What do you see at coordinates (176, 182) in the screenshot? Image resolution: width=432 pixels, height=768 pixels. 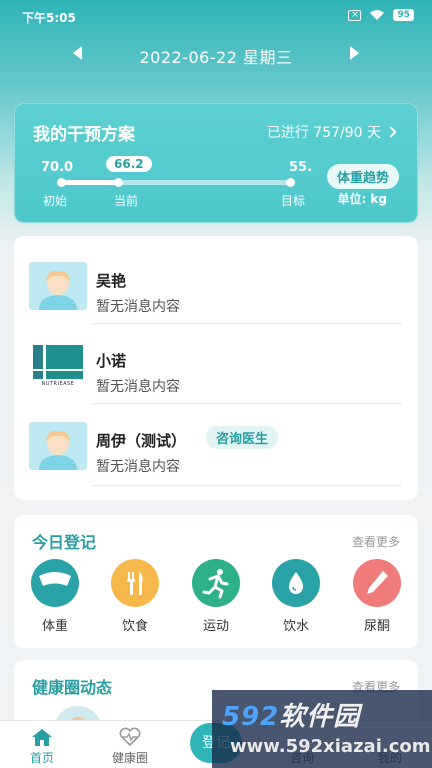 I see `weight-progress-track` at bounding box center [176, 182].